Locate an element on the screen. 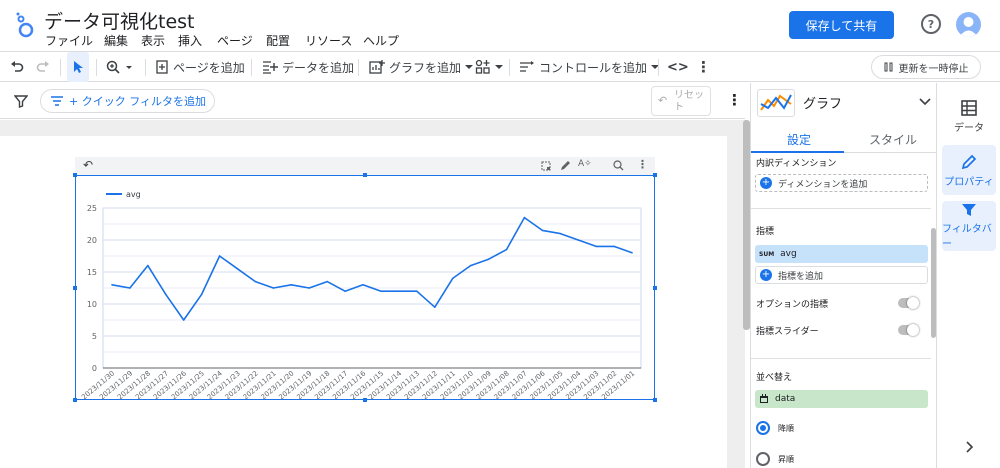 The height and width of the screenshot is (468, 1000). filter-list-icon is located at coordinates (57, 101).